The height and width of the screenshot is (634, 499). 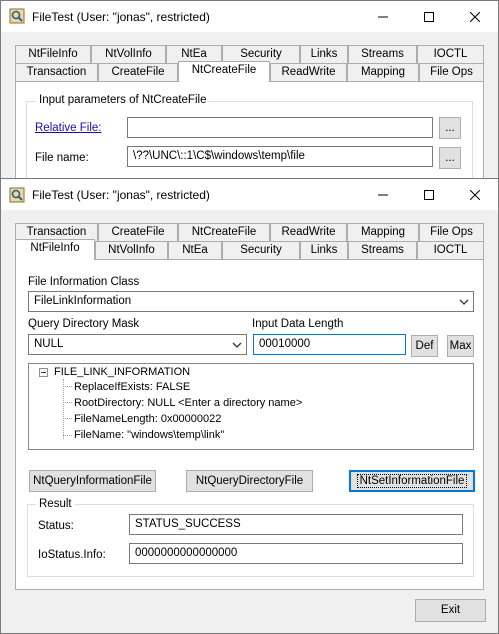 I want to click on tree-item-file-name-length: FileNameLength: 0x00000022, so click(x=147, y=419).